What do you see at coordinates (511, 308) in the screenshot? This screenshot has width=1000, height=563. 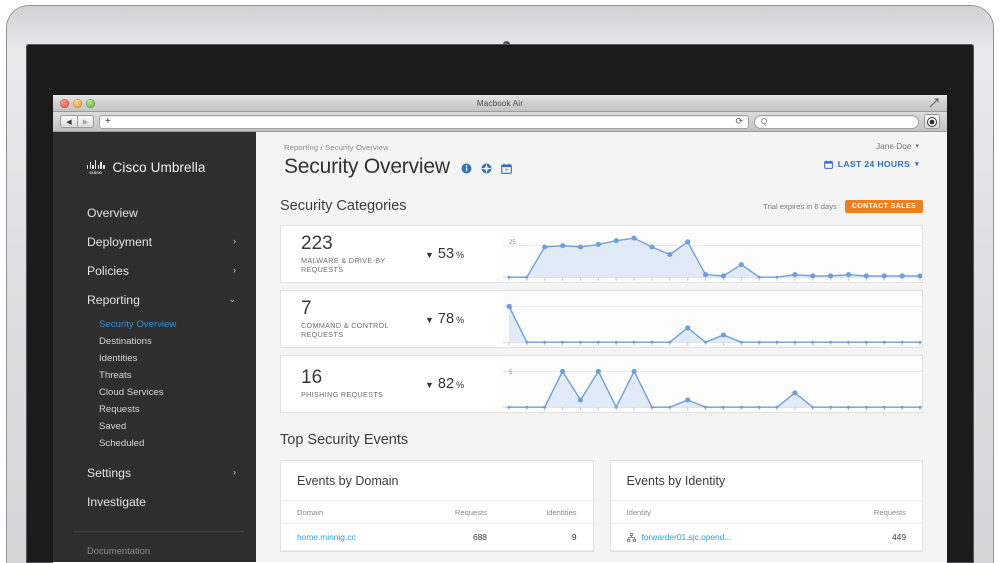 I see `y-axis-max-label: 5` at bounding box center [511, 308].